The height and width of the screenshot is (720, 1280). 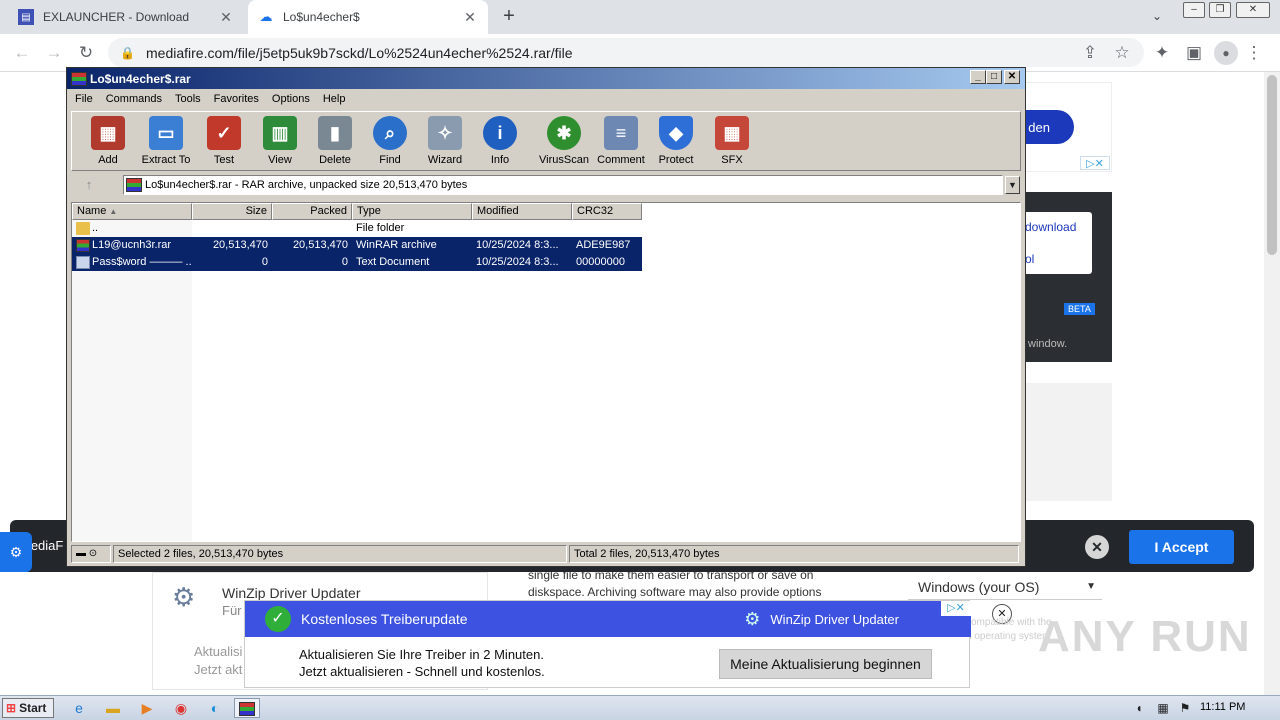 I want to click on close-icon: ✕, so click(x=1012, y=77).